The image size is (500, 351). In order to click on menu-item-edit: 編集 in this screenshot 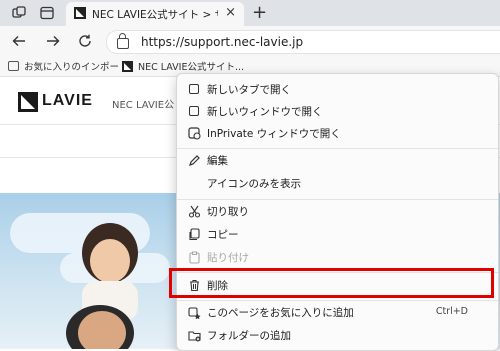, I will do `click(337, 160)`.